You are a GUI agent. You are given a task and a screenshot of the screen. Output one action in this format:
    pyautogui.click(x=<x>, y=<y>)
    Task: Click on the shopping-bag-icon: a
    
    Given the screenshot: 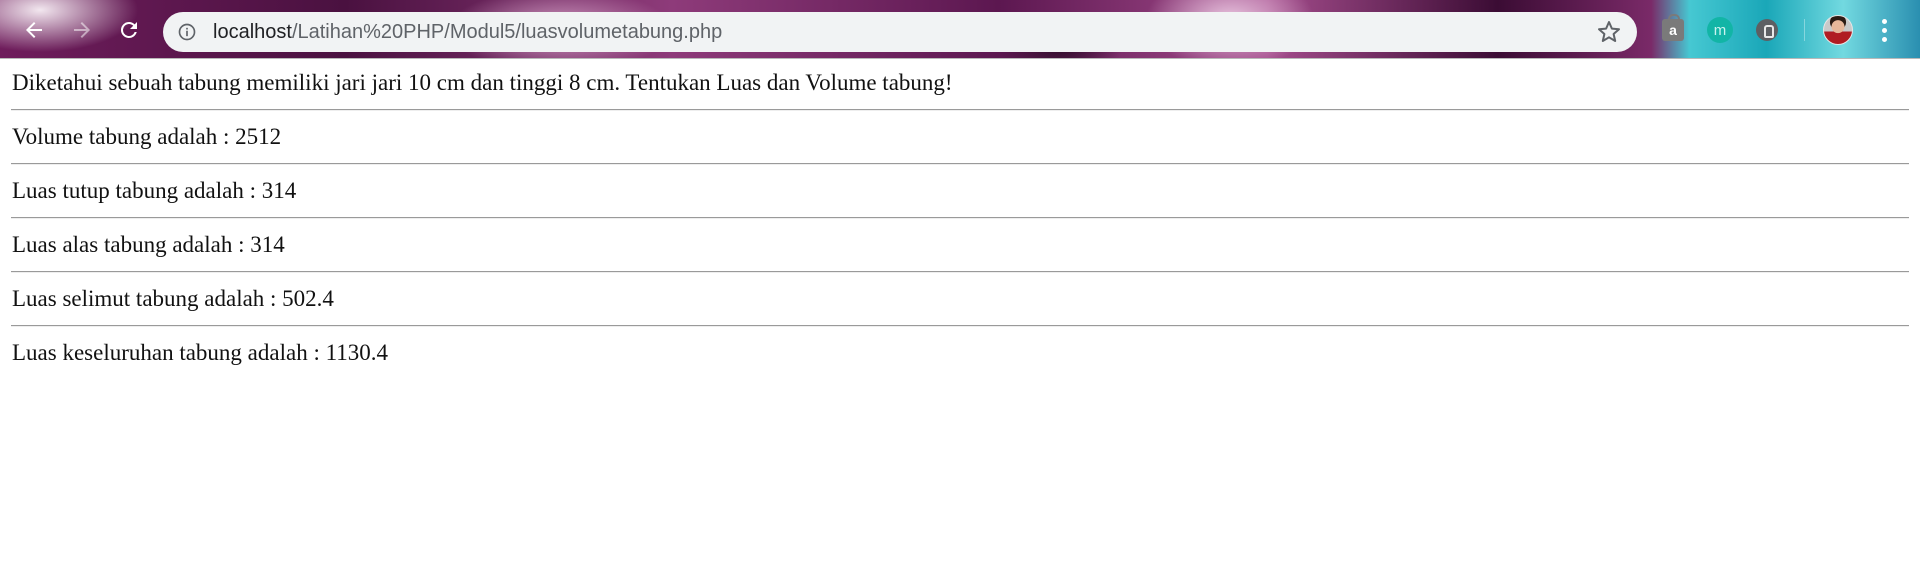 What is the action you would take?
    pyautogui.click(x=1673, y=27)
    